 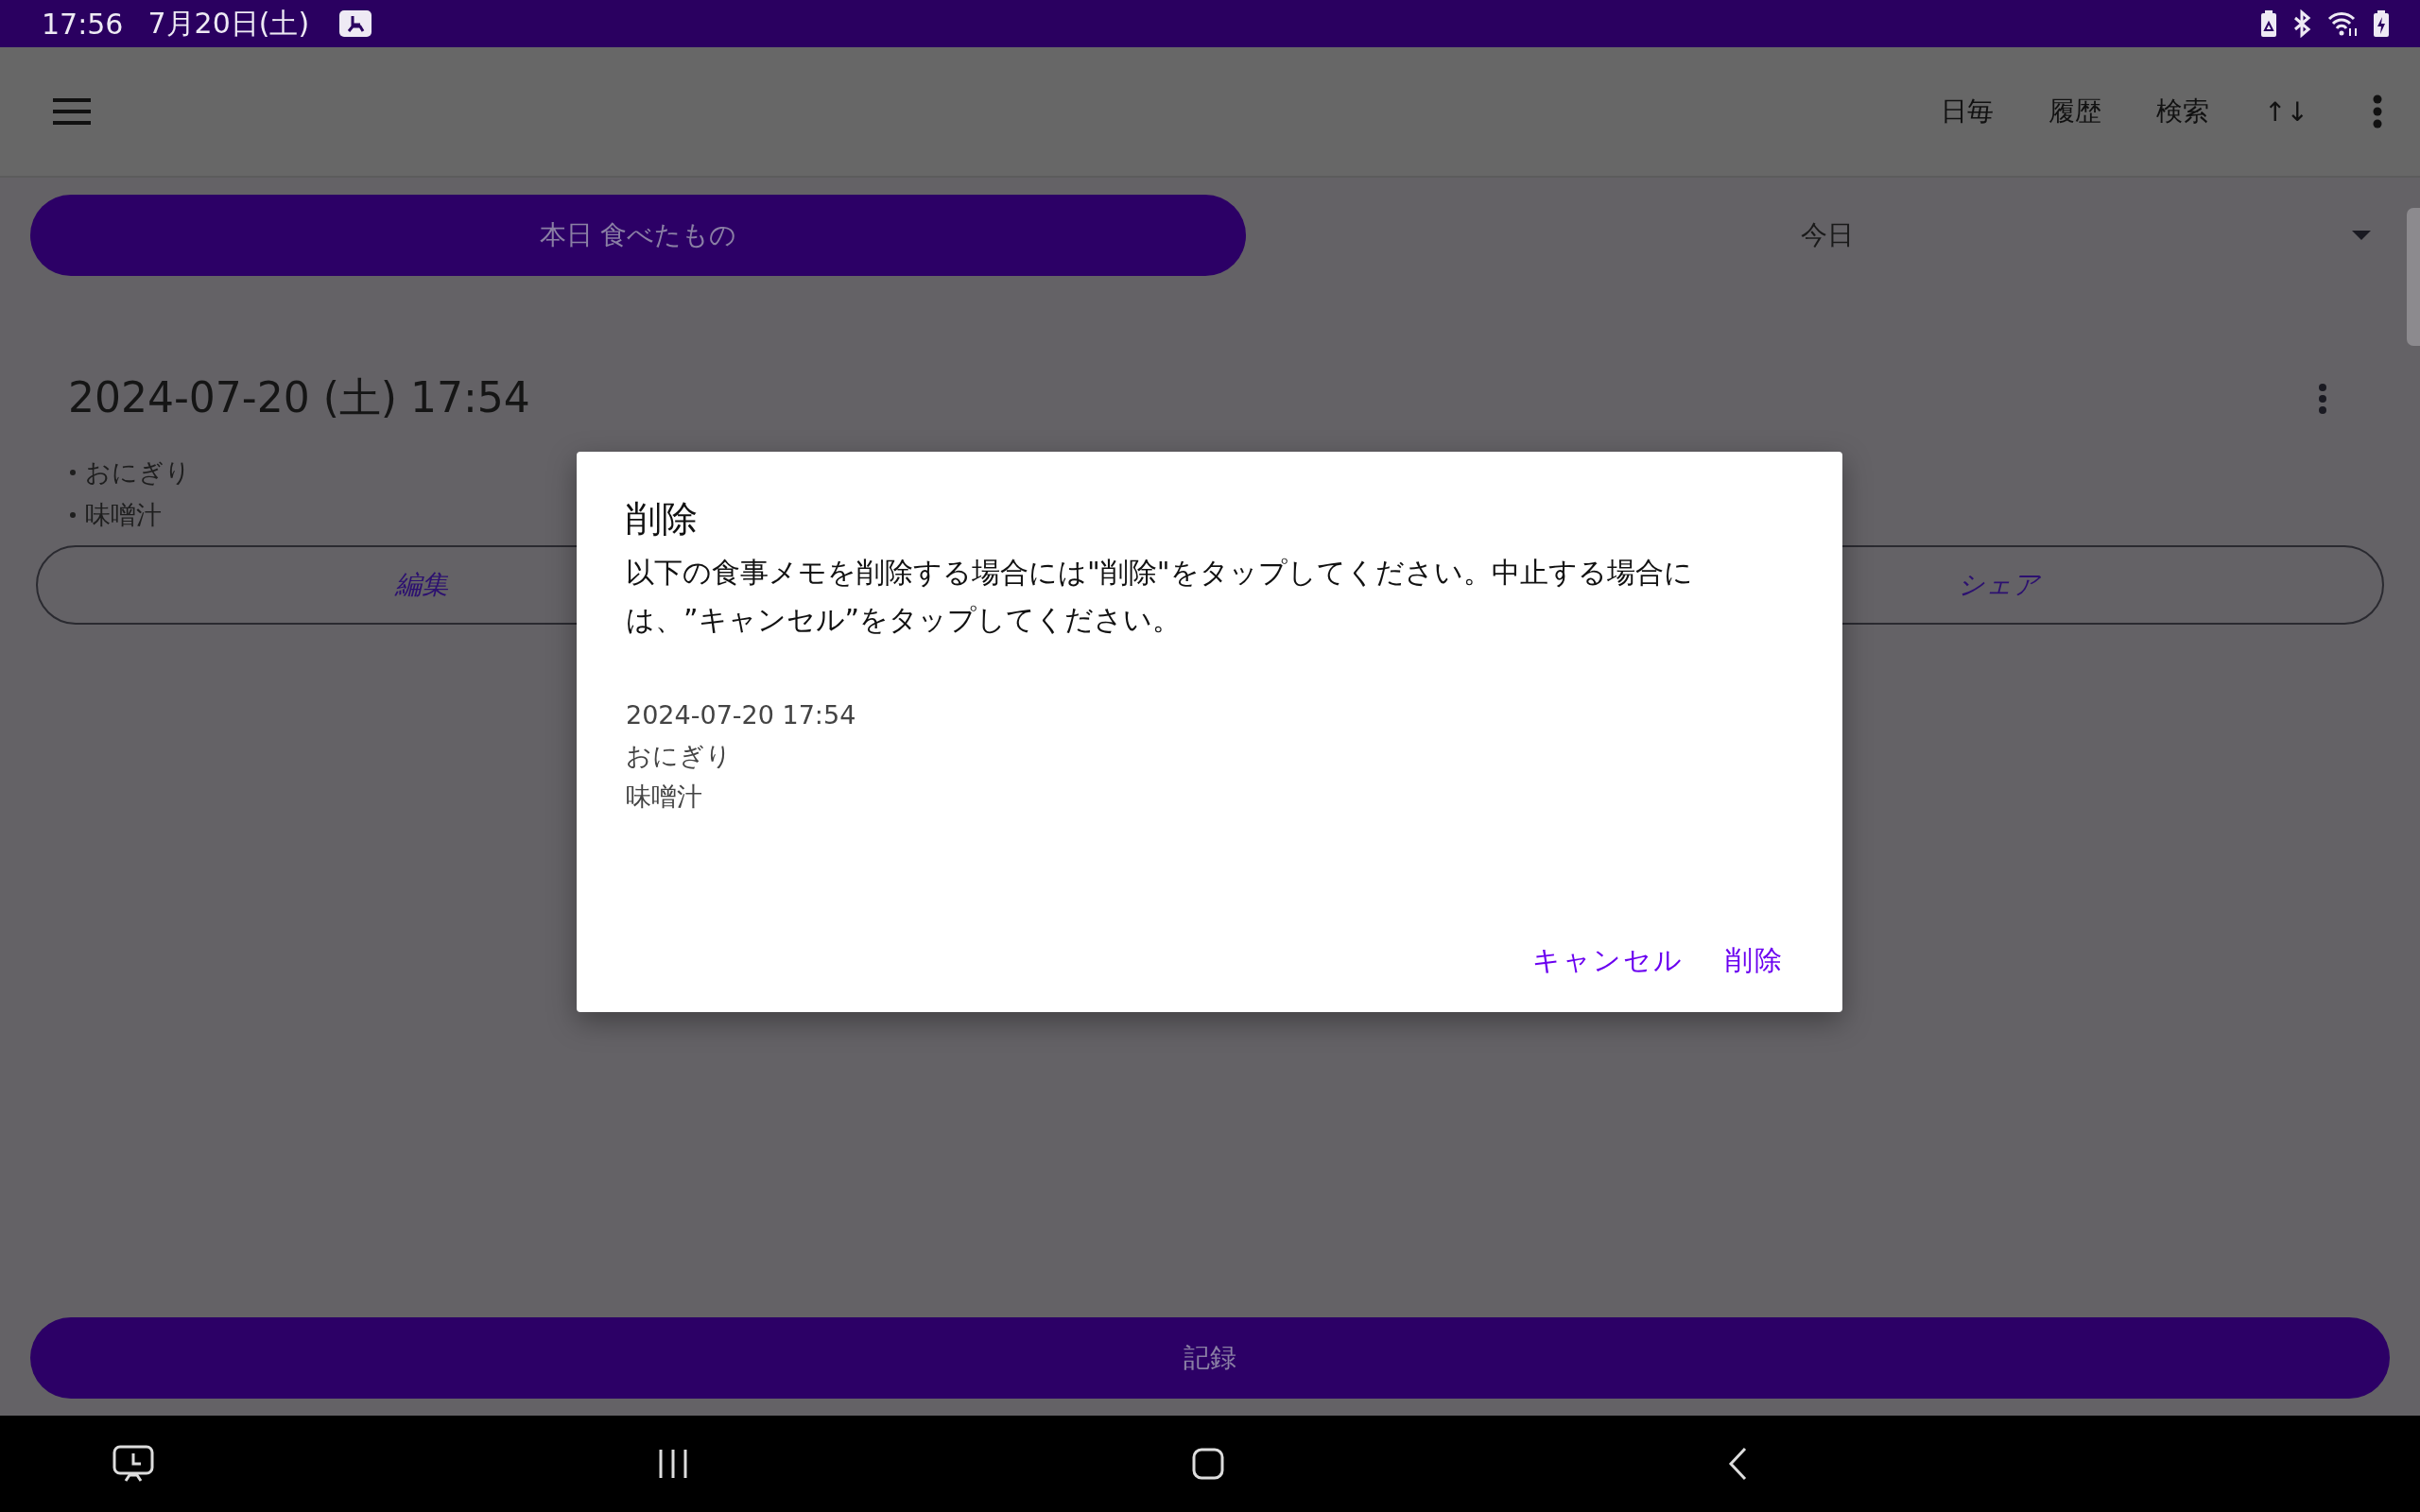 I want to click on menu-icon, so click(x=72, y=111).